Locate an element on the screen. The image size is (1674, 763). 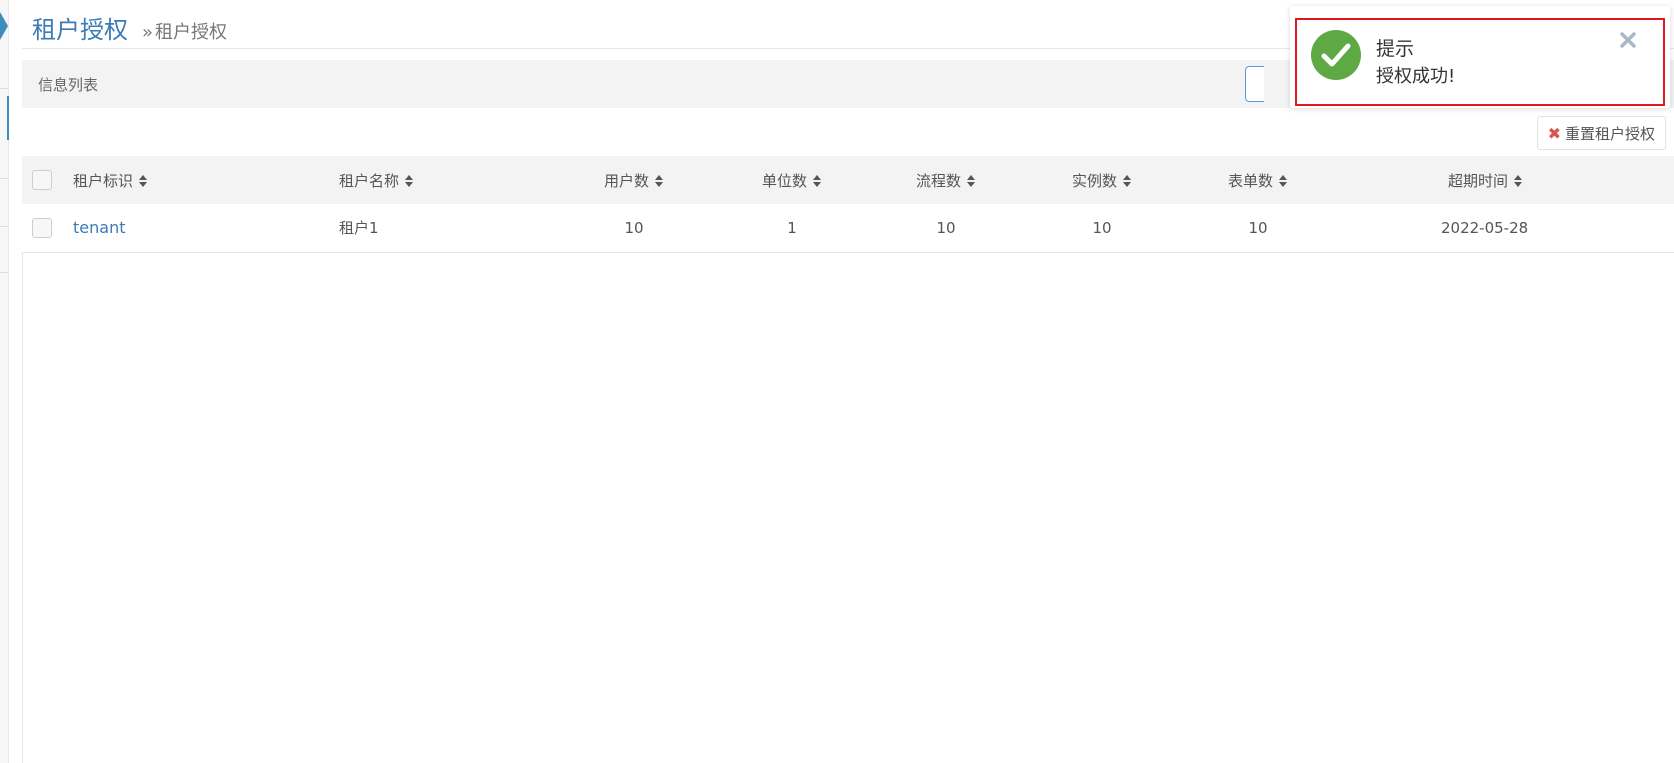
column-header-expire: 超期时间 is located at coordinates (1505, 180).